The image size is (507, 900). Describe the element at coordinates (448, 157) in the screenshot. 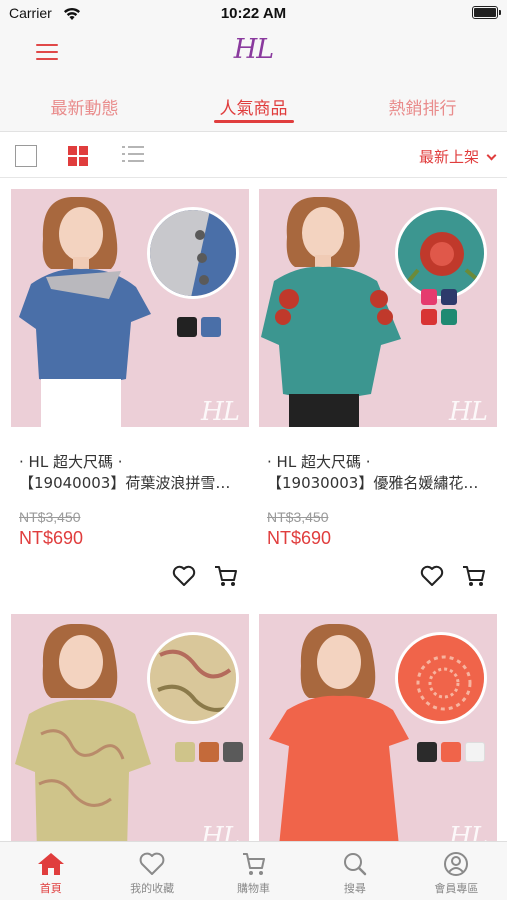

I see `sort-label: 最新上架` at that location.